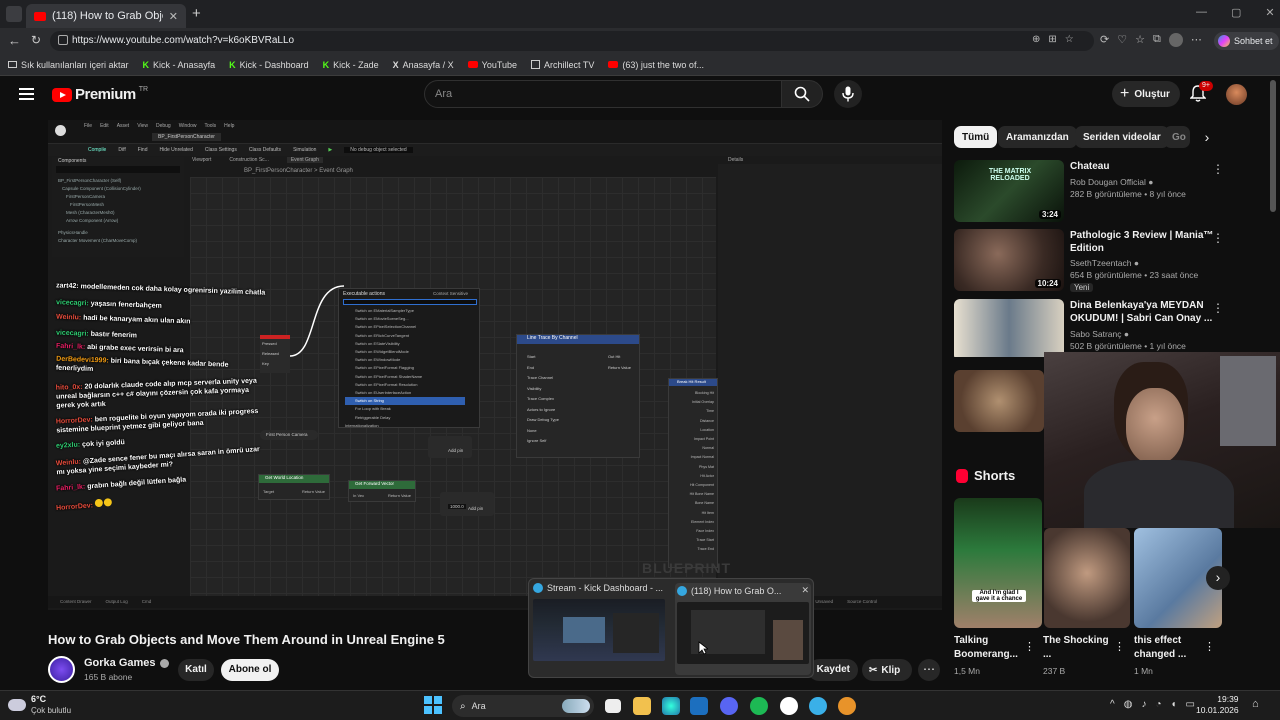 The width and height of the screenshot is (1280, 720). What do you see at coordinates (410, 377) in the screenshot?
I see `context-item: Switch on EPixelFormat ShaderName` at bounding box center [410, 377].